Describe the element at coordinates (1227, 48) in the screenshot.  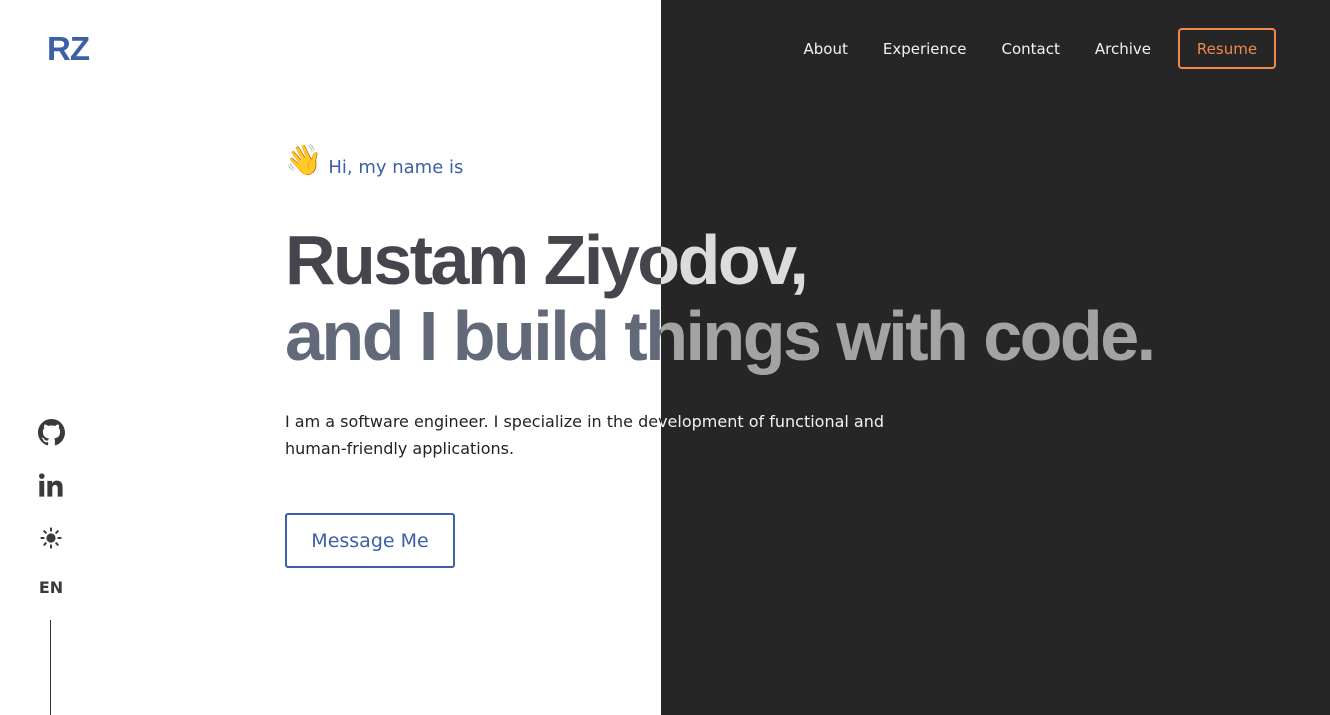
I see `resume-button: Resume` at that location.